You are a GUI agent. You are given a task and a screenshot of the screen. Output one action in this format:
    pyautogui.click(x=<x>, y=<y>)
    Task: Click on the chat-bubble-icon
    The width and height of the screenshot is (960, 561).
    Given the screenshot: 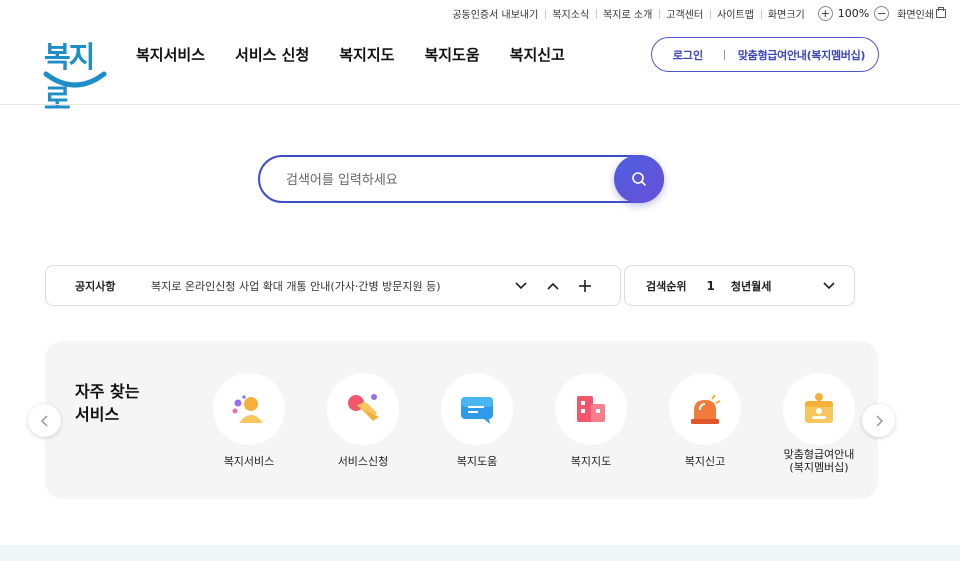 What is the action you would take?
    pyautogui.click(x=477, y=410)
    